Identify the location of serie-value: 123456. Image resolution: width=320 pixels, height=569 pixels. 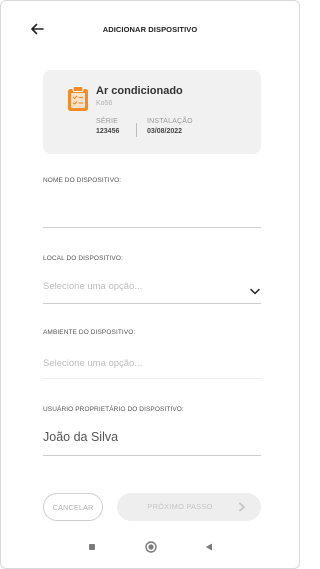
(108, 131).